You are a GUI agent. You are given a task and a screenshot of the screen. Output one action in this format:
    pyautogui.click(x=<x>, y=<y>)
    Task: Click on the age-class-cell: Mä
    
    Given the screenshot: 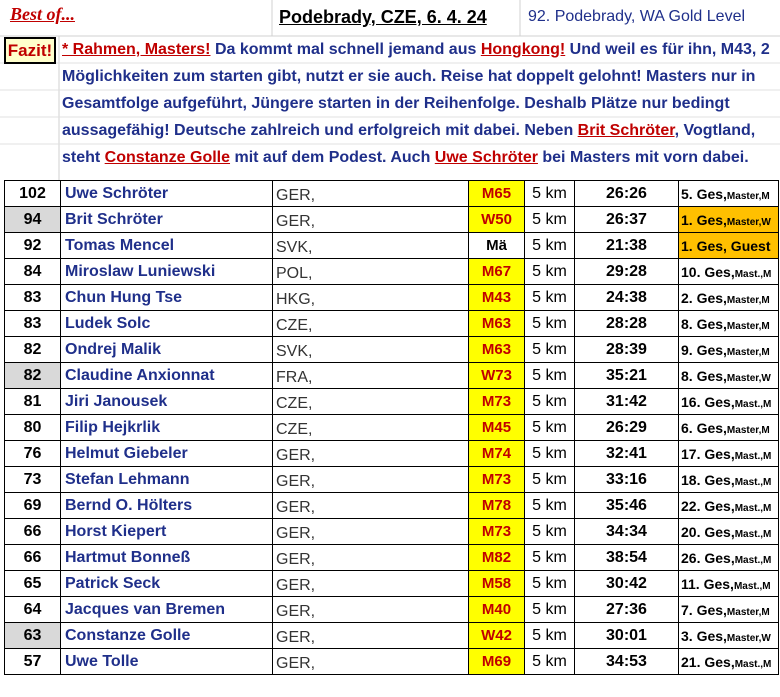 What is the action you would take?
    pyautogui.click(x=496, y=245)
    